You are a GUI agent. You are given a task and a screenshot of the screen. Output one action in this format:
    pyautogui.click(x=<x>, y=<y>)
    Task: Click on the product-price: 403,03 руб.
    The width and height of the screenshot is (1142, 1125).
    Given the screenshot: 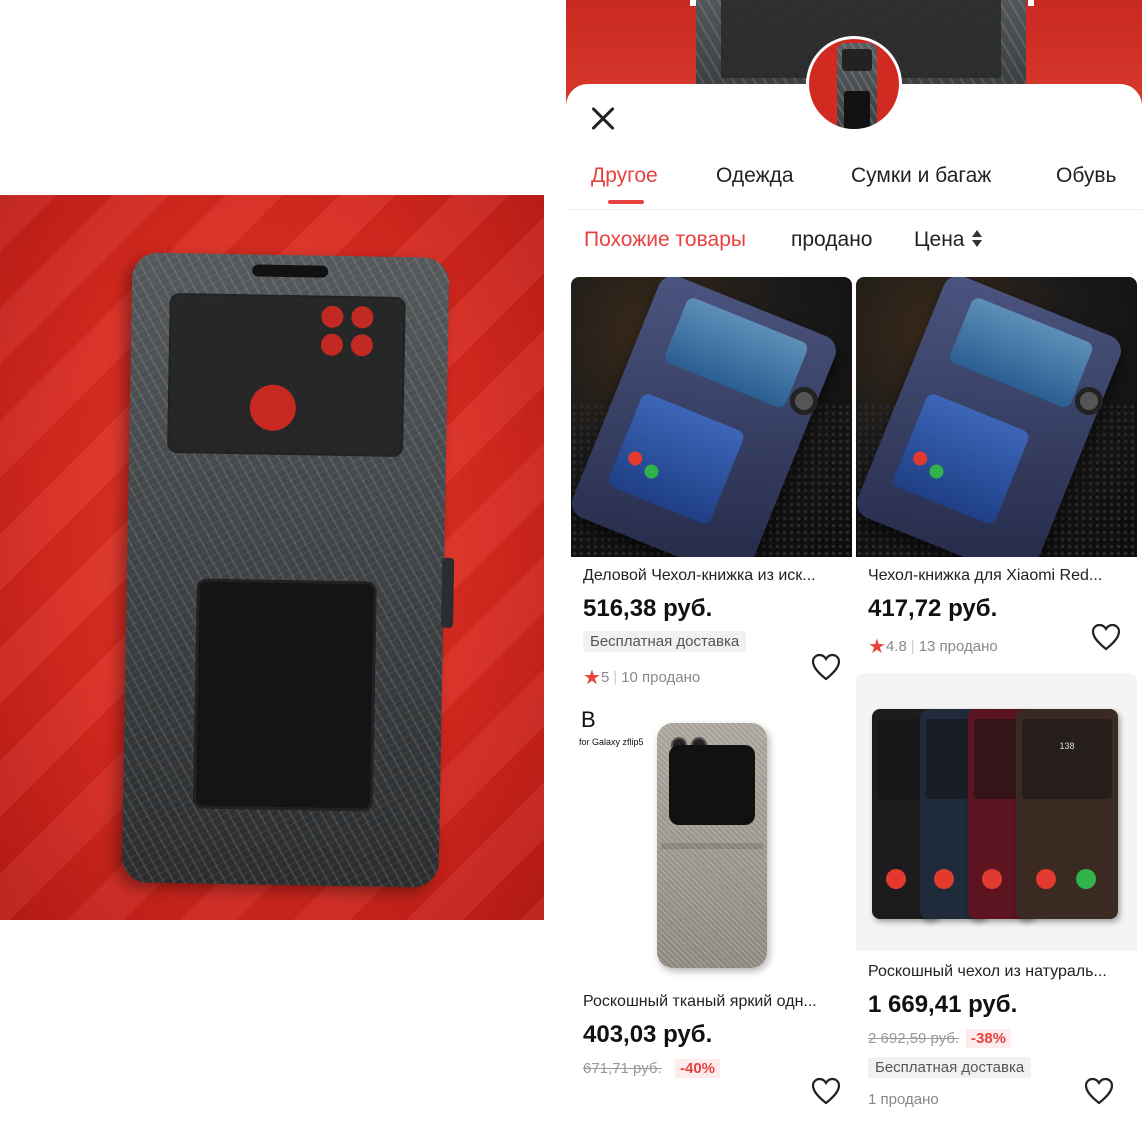 What is the action you would take?
    pyautogui.click(x=648, y=1034)
    